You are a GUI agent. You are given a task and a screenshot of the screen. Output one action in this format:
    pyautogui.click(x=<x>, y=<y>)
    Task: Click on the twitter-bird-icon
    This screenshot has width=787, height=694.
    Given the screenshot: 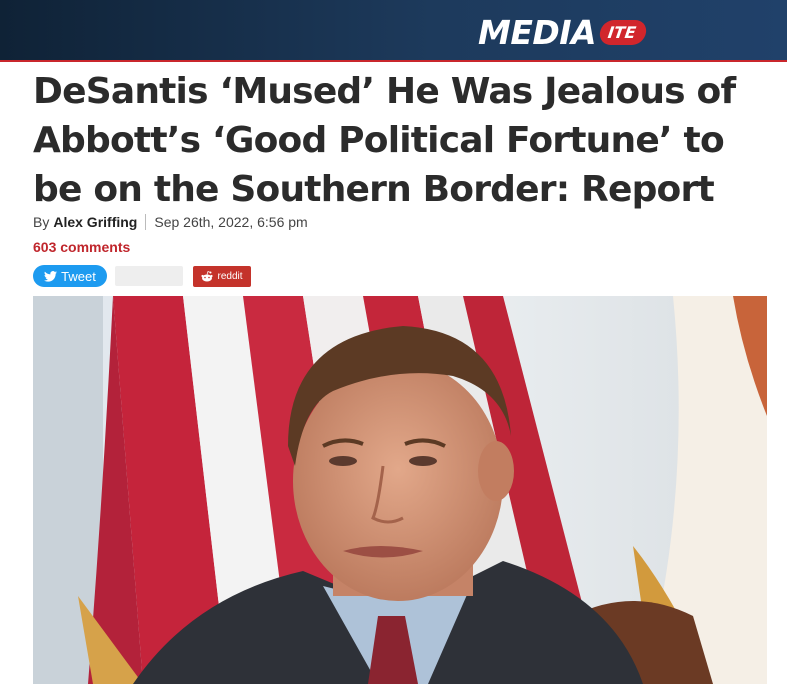 What is the action you would take?
    pyautogui.click(x=51, y=276)
    